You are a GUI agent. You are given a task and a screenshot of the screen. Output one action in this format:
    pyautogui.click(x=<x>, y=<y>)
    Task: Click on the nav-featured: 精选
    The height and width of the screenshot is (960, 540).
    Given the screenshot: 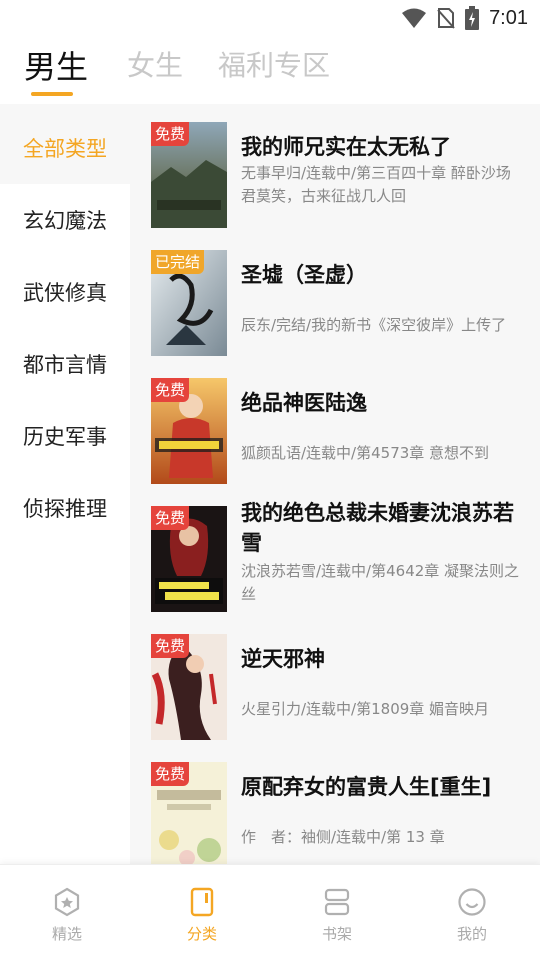 What is the action you would take?
    pyautogui.click(x=67, y=915)
    